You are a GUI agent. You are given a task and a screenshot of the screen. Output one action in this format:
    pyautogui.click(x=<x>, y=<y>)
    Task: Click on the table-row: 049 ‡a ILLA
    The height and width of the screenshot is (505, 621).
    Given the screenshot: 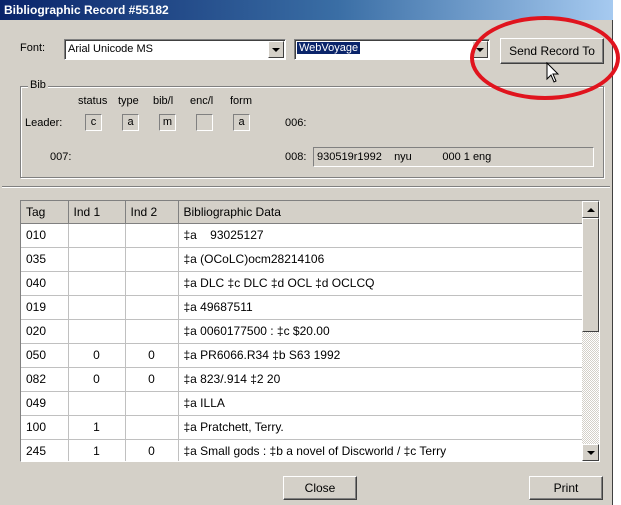 What is the action you would take?
    pyautogui.click(x=302, y=403)
    